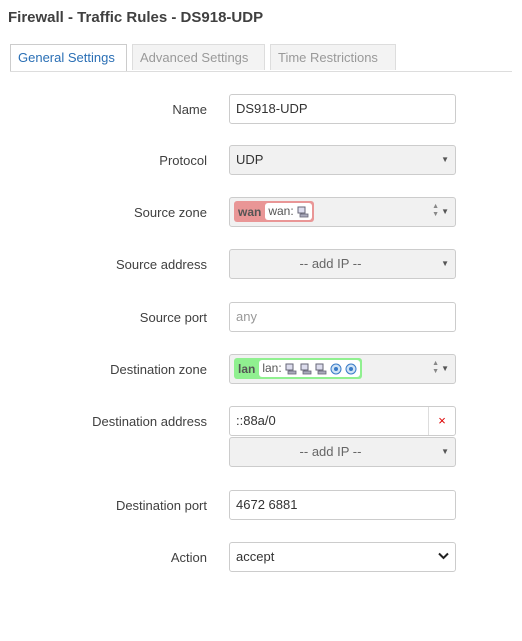 The image size is (522, 641). Describe the element at coordinates (158, 369) in the screenshot. I see `destination-zone-label: Destination zone` at that location.